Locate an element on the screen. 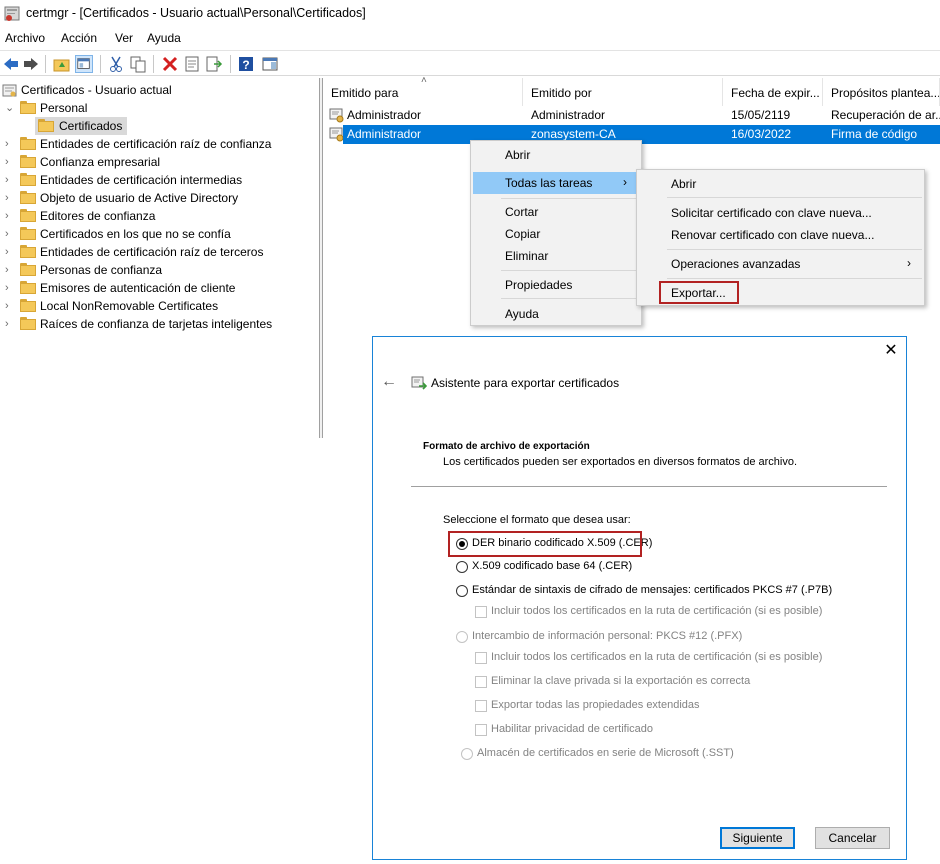 Image resolution: width=940 pixels, height=864 pixels. dialog-title: Asistente para exportar certificados is located at coordinates (525, 383).